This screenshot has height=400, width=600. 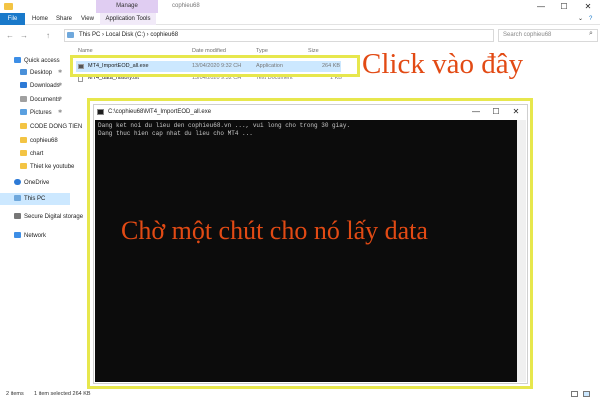 What do you see at coordinates (41, 113) in the screenshot?
I see `nav-item-label: Pictures` at bounding box center [41, 113].